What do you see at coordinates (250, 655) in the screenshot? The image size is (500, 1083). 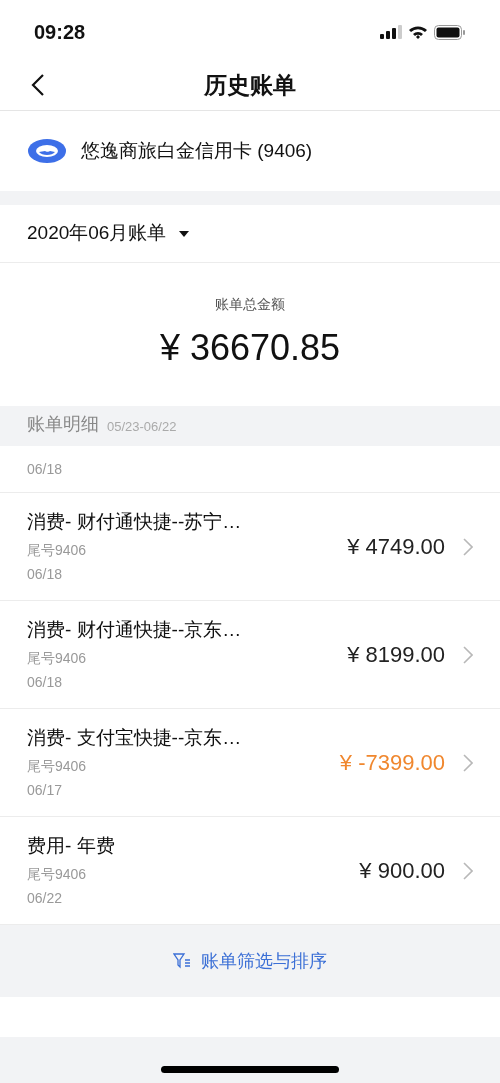 I see `transaction-row: 消费- 财付通快捷--京东… 尾号9406 06/18 ¥ 8199.00` at bounding box center [250, 655].